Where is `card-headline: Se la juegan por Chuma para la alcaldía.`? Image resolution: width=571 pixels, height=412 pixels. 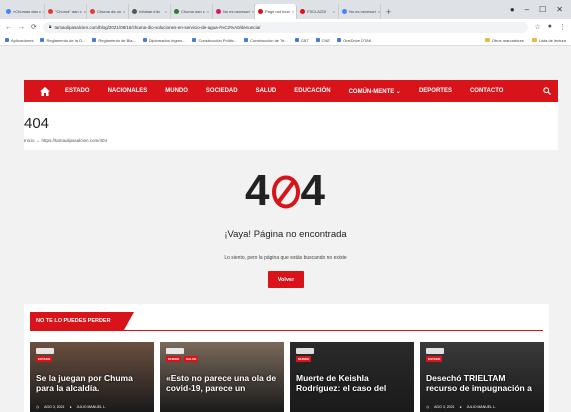 card-headline: Se la juegan por Chuma para la alcaldía. is located at coordinates (92, 383).